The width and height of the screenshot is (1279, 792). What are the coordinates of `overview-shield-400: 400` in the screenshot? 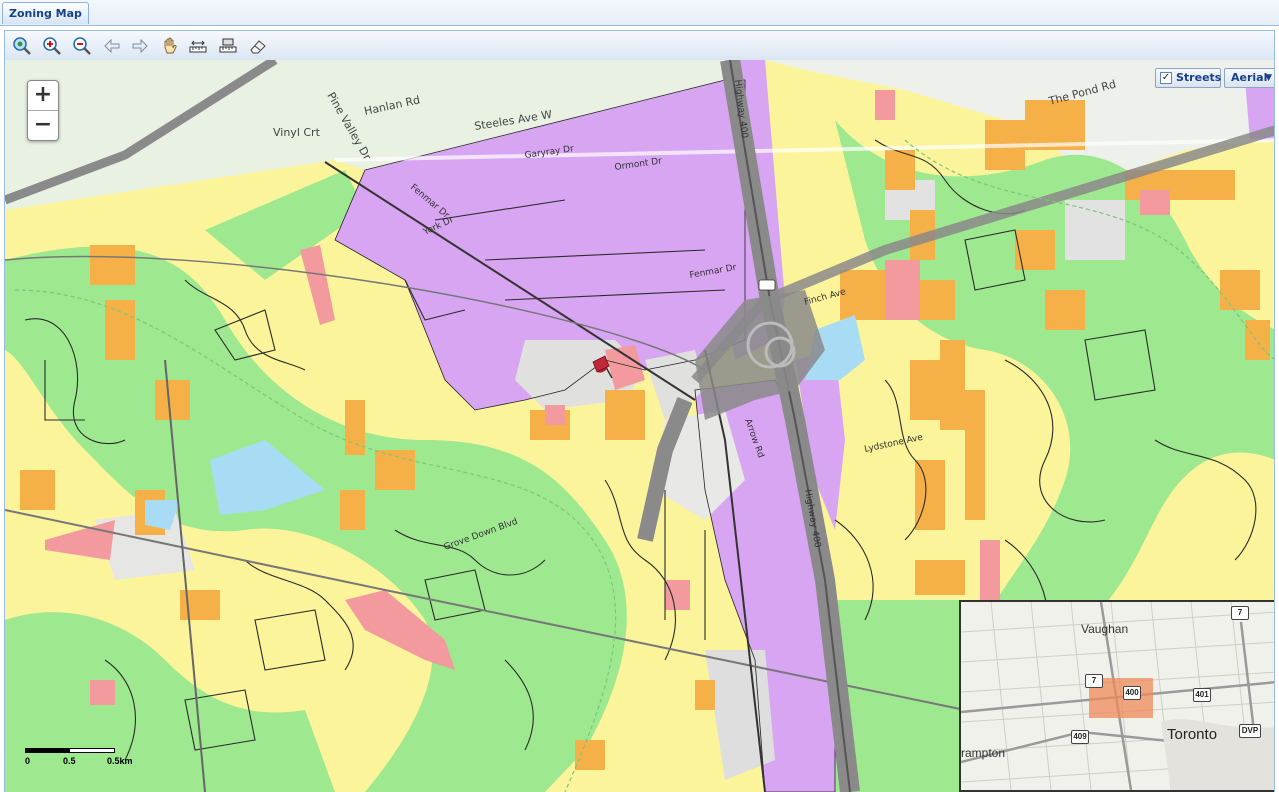 It's located at (1132, 693).